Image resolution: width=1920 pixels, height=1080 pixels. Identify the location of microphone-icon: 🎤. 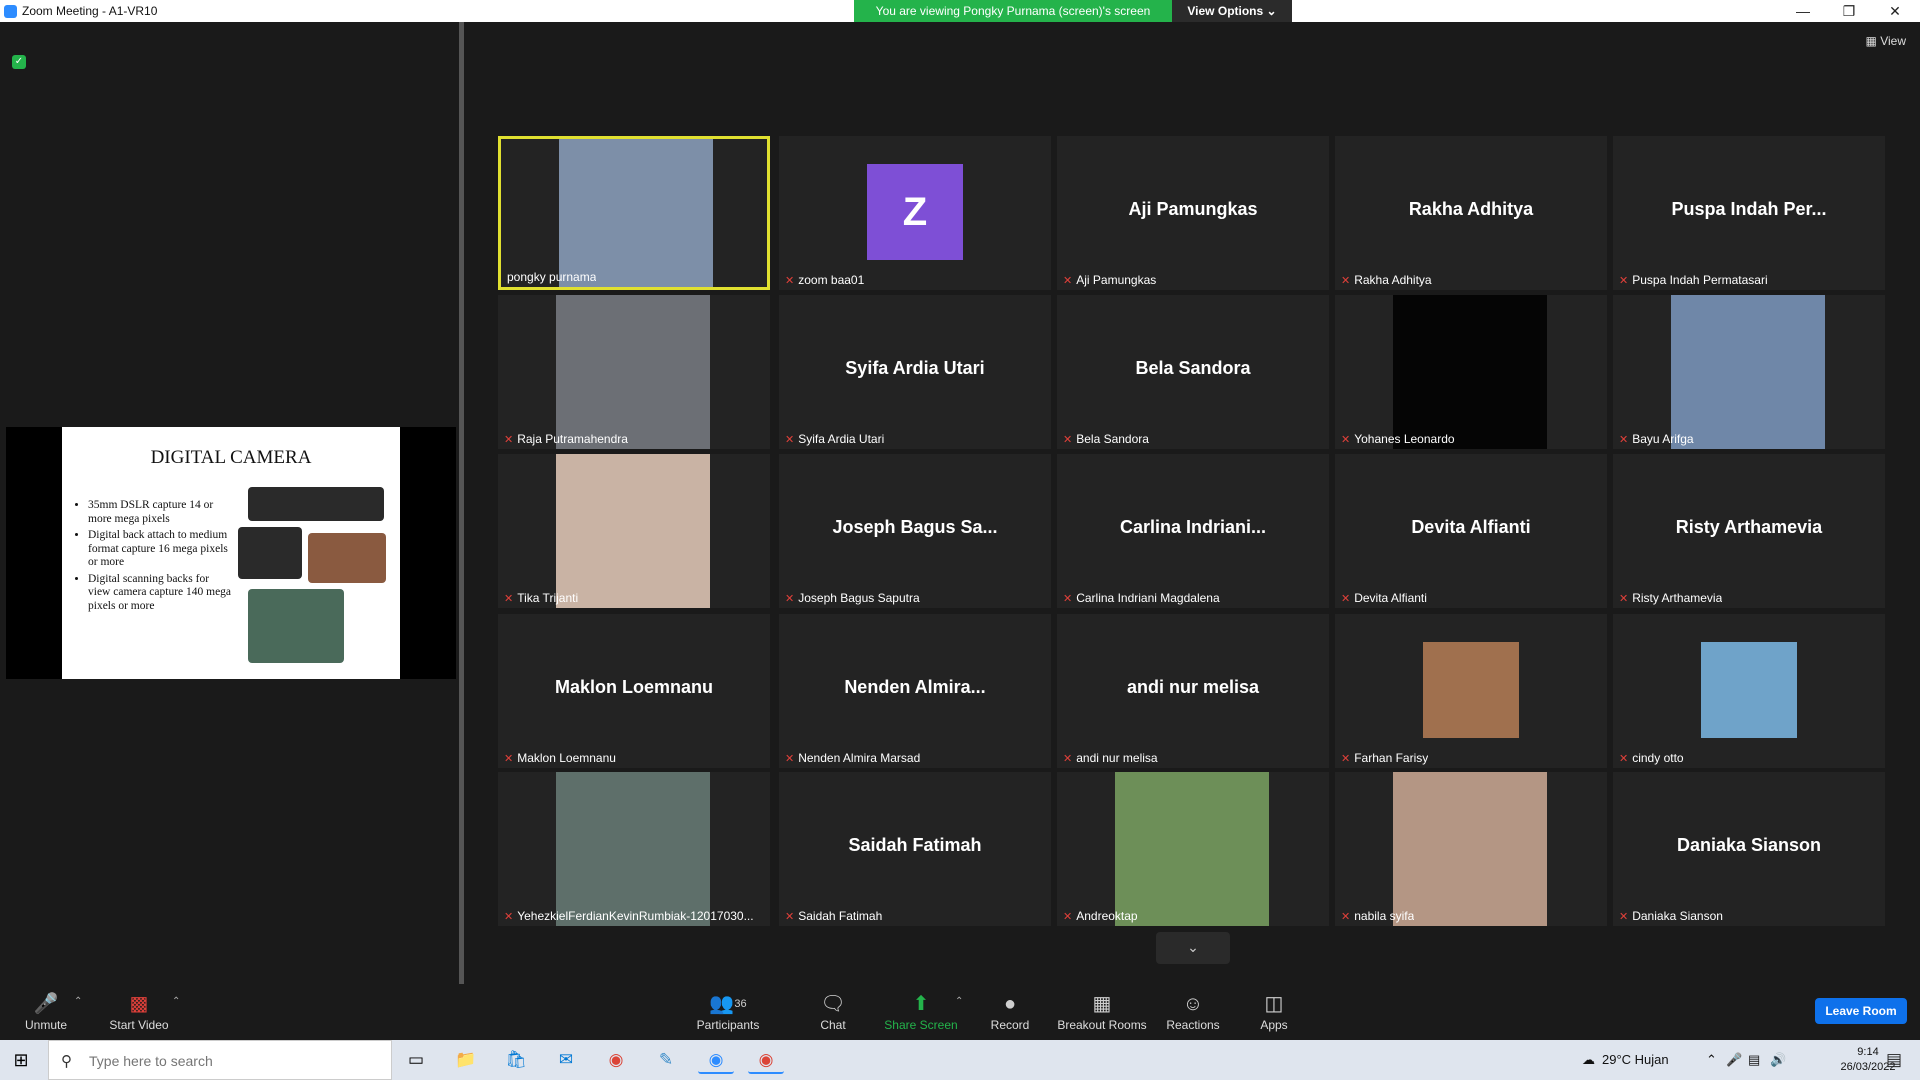
(1734, 1060).